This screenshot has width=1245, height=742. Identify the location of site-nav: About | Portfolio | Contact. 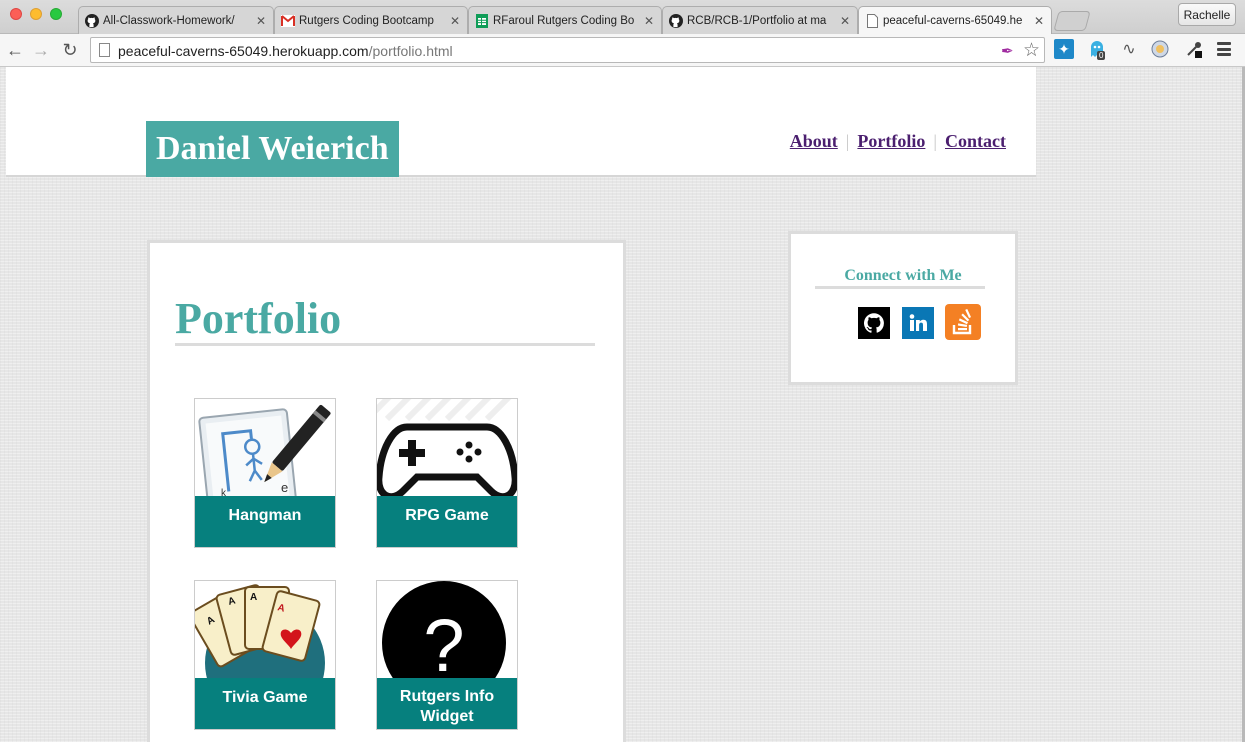
(898, 141).